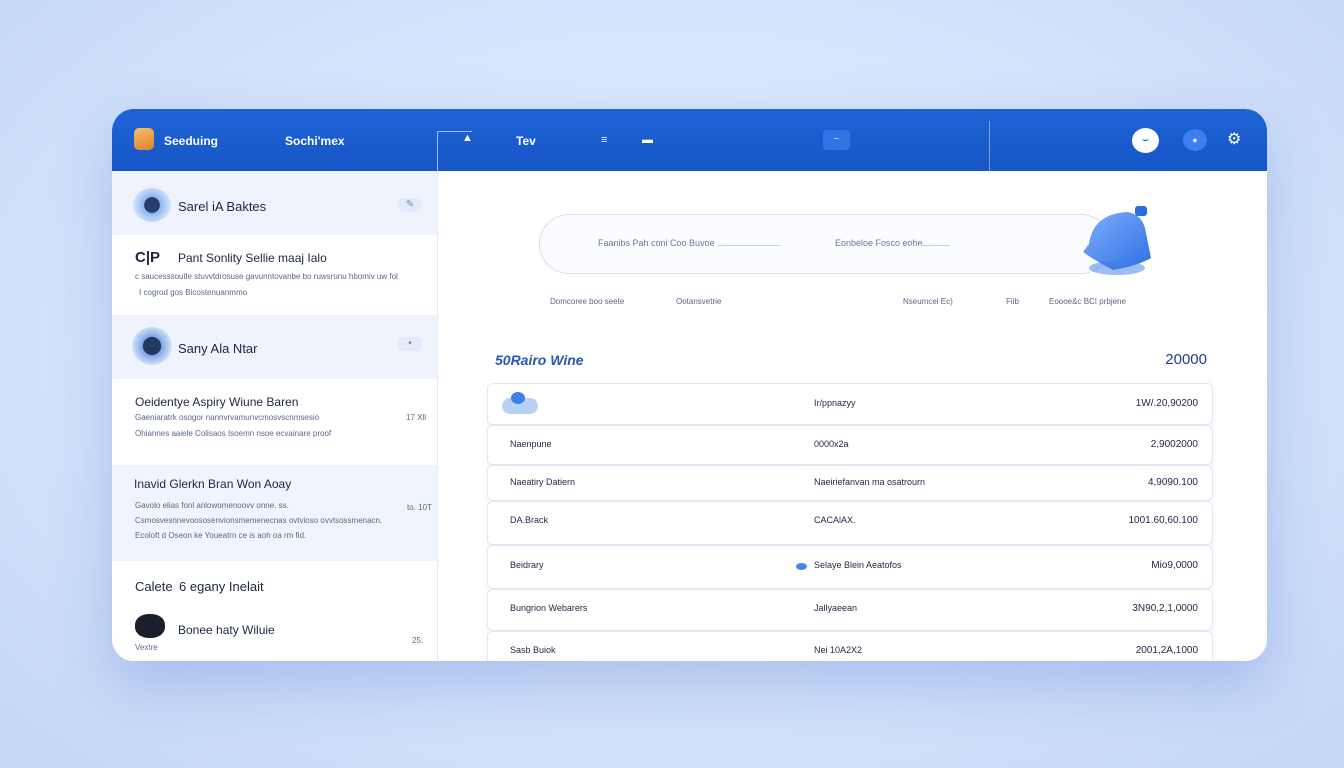 This screenshot has height=768, width=1344. What do you see at coordinates (315, 141) in the screenshot?
I see `search-menu-label: Sochi'mex` at bounding box center [315, 141].